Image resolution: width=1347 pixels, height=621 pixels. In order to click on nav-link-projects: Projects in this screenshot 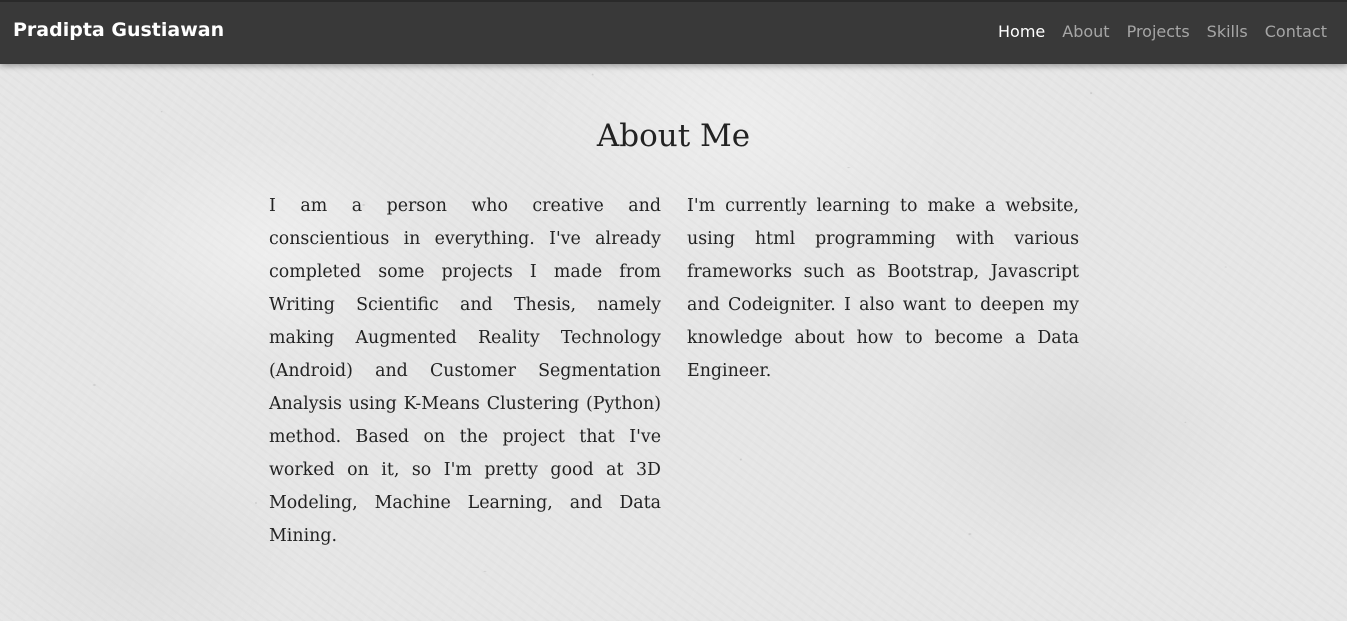, I will do `click(1158, 31)`.